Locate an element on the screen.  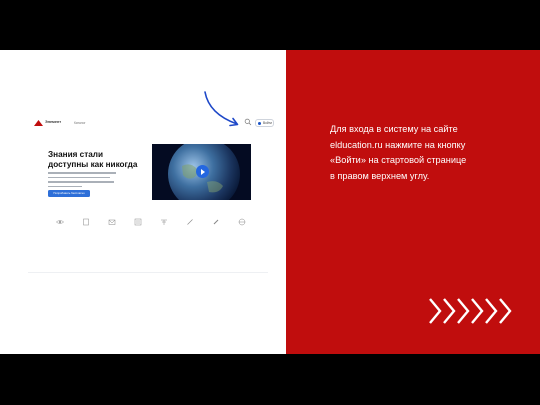
instruction-line-2: elducation.ru нажмите на кнопку is located at coordinates (398, 144).